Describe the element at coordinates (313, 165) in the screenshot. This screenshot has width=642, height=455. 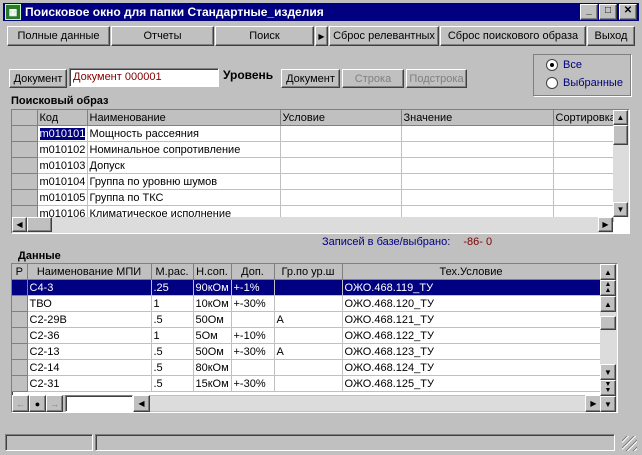
I see `search-image-row: m010103 Допуск` at that location.